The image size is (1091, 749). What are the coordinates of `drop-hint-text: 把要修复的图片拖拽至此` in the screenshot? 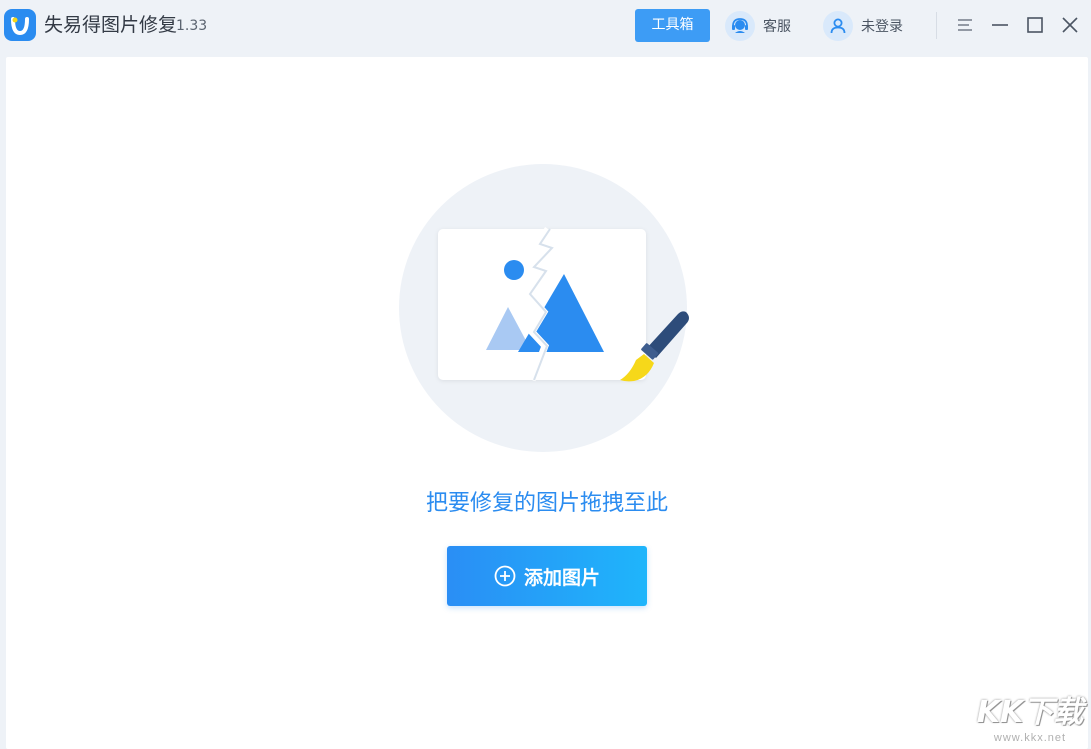 It's located at (546, 503).